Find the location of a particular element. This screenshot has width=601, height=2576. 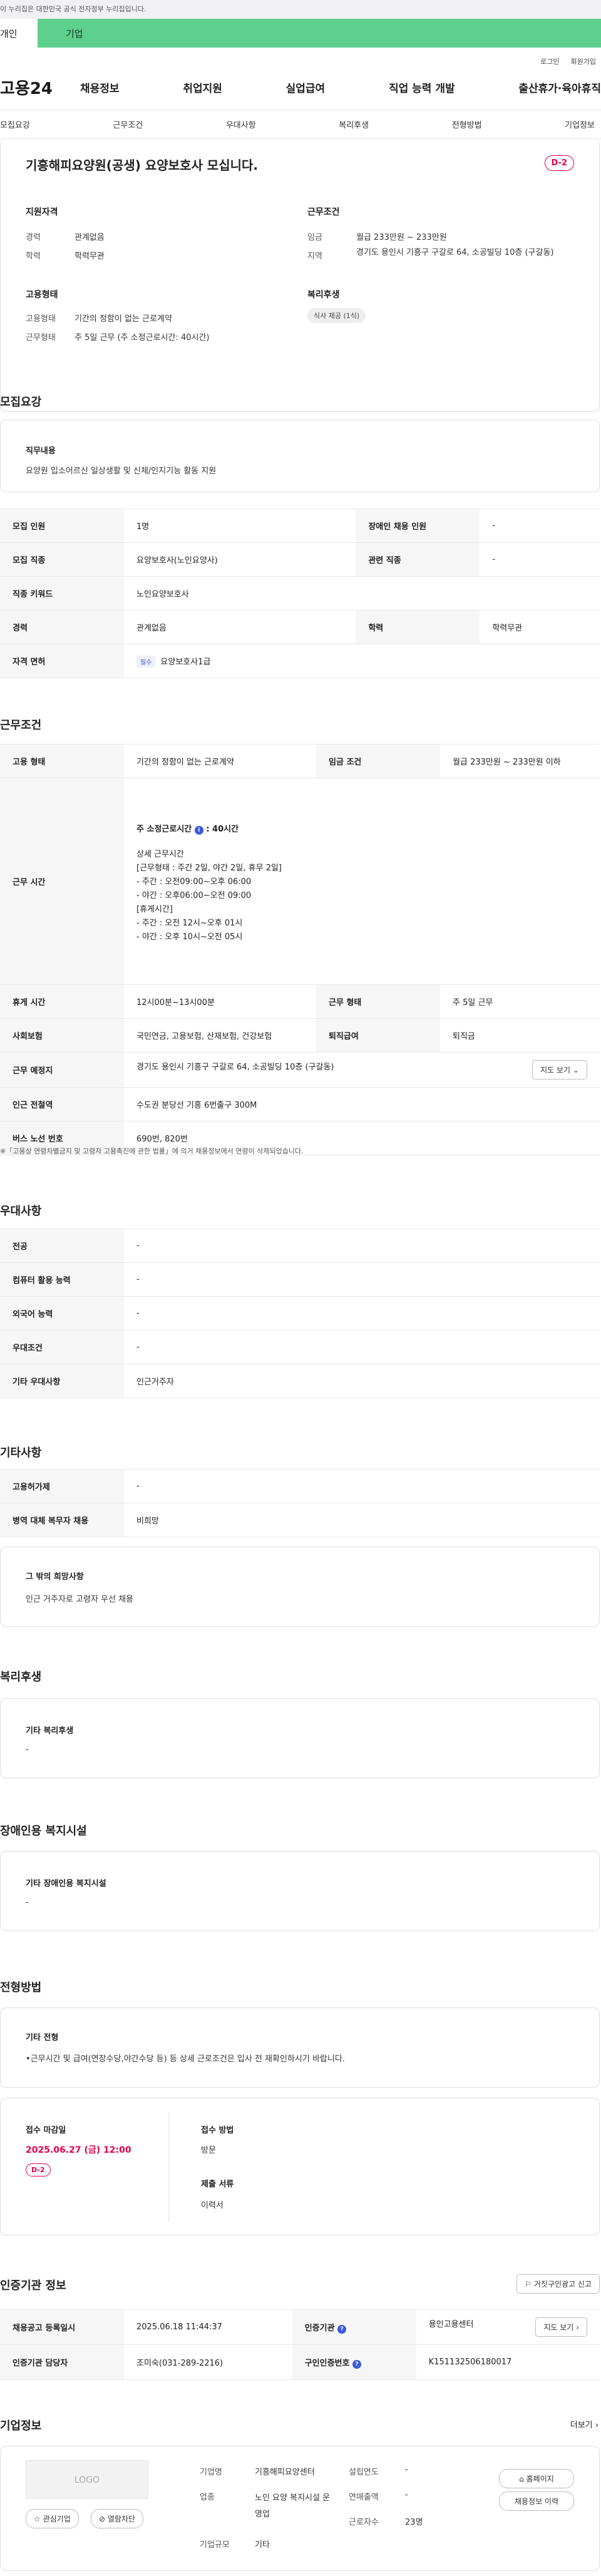

gnb-employment-support: 취업지원 is located at coordinates (202, 88).